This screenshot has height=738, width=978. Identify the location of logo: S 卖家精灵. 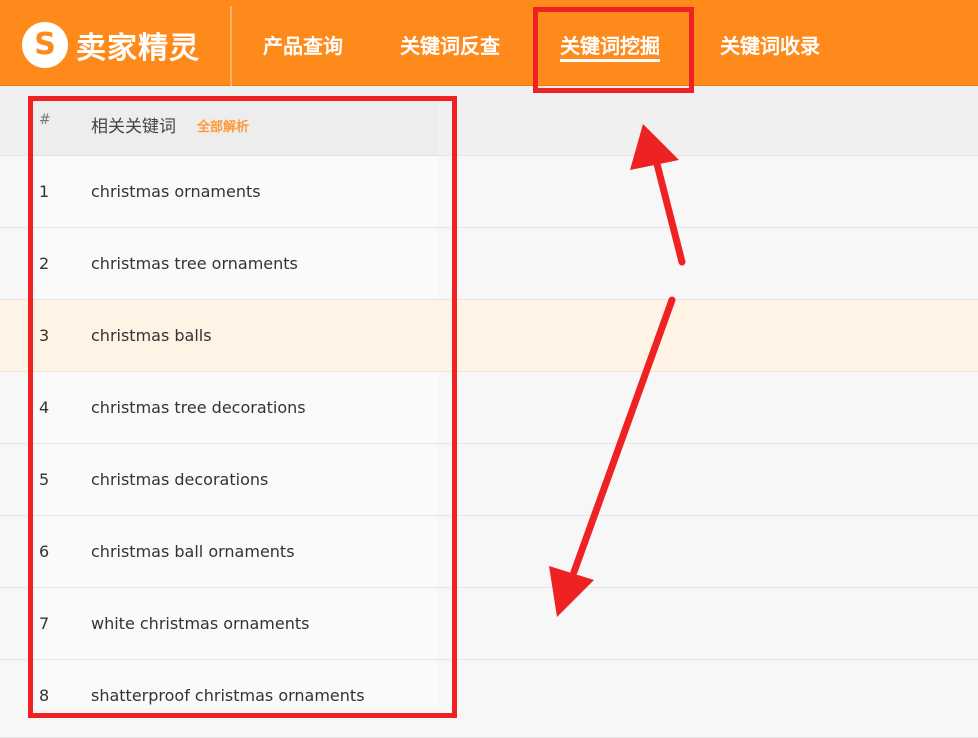
(111, 45).